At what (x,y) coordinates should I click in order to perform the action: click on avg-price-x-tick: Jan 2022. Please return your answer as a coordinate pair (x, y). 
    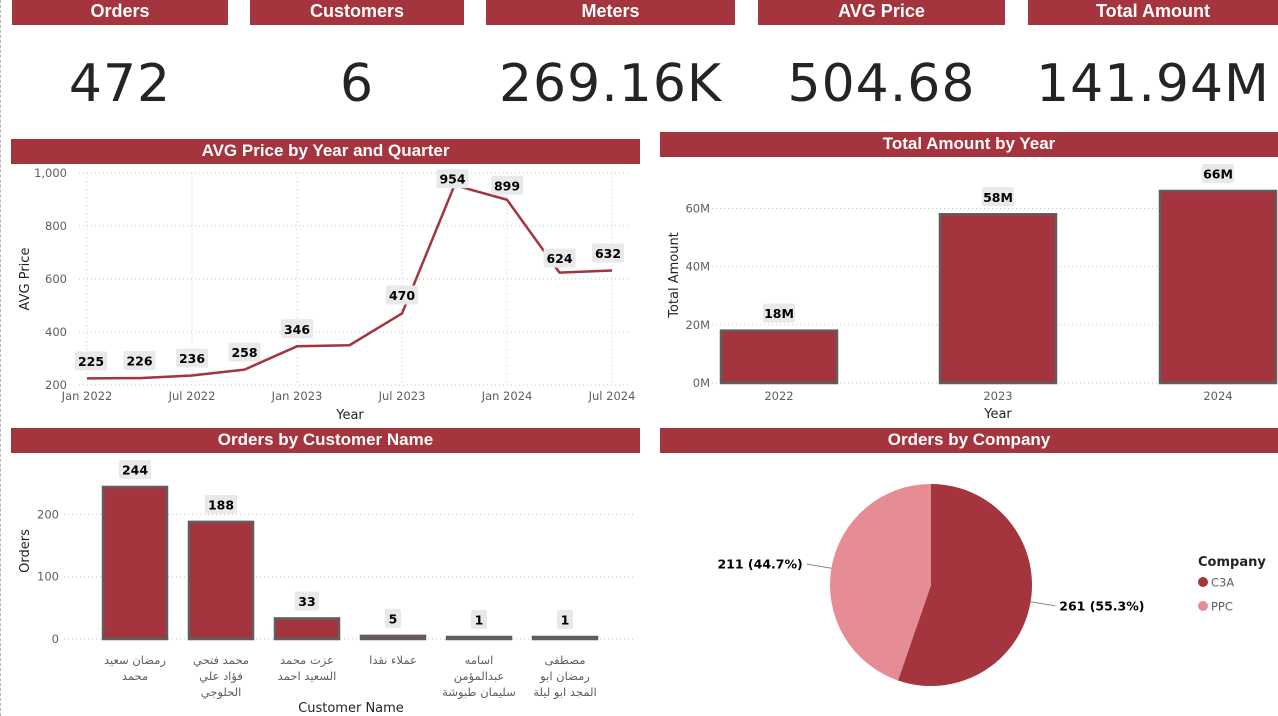
    Looking at the image, I should click on (87, 396).